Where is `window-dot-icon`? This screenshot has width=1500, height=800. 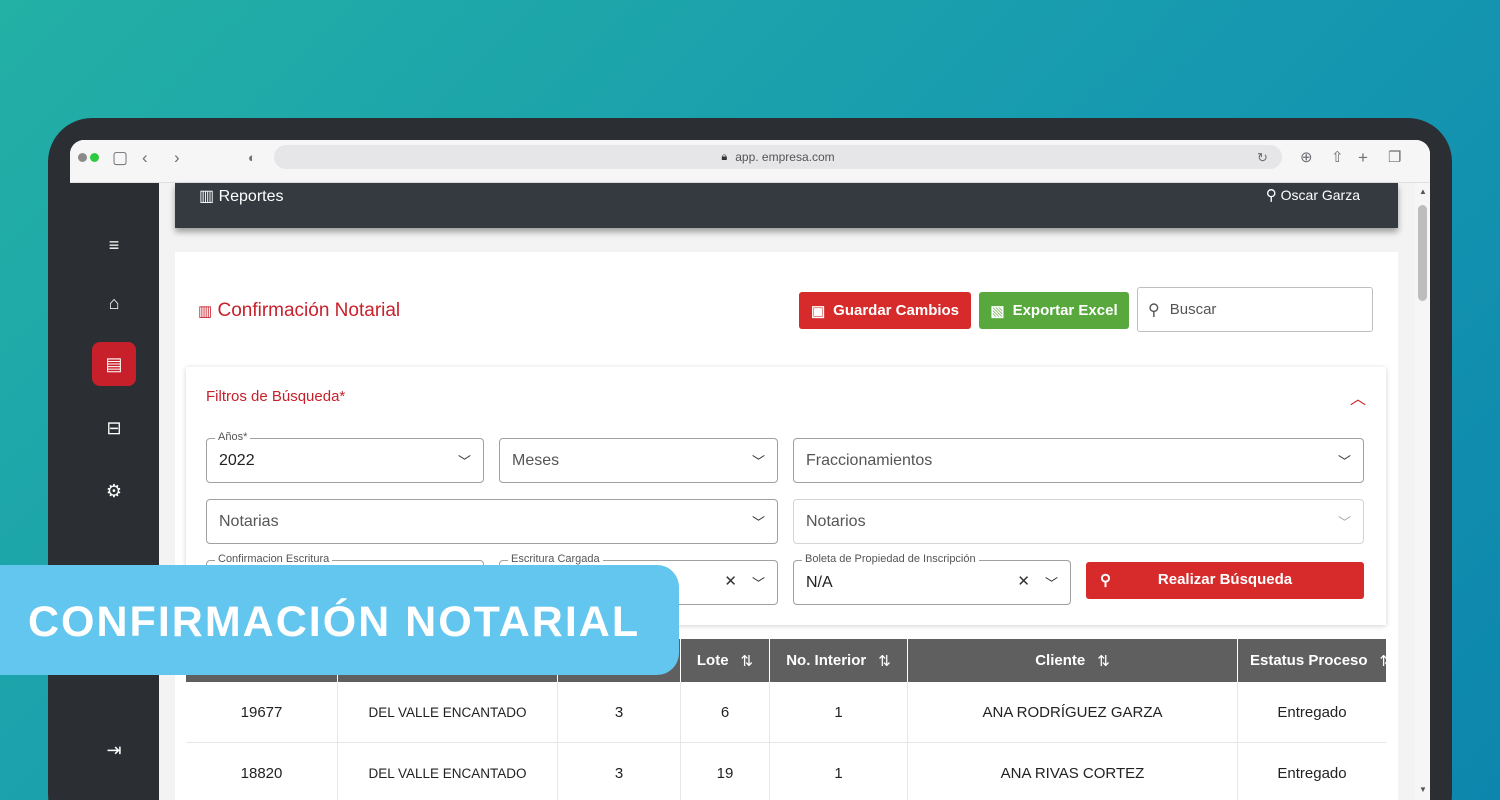
window-dot-icon is located at coordinates (82, 157).